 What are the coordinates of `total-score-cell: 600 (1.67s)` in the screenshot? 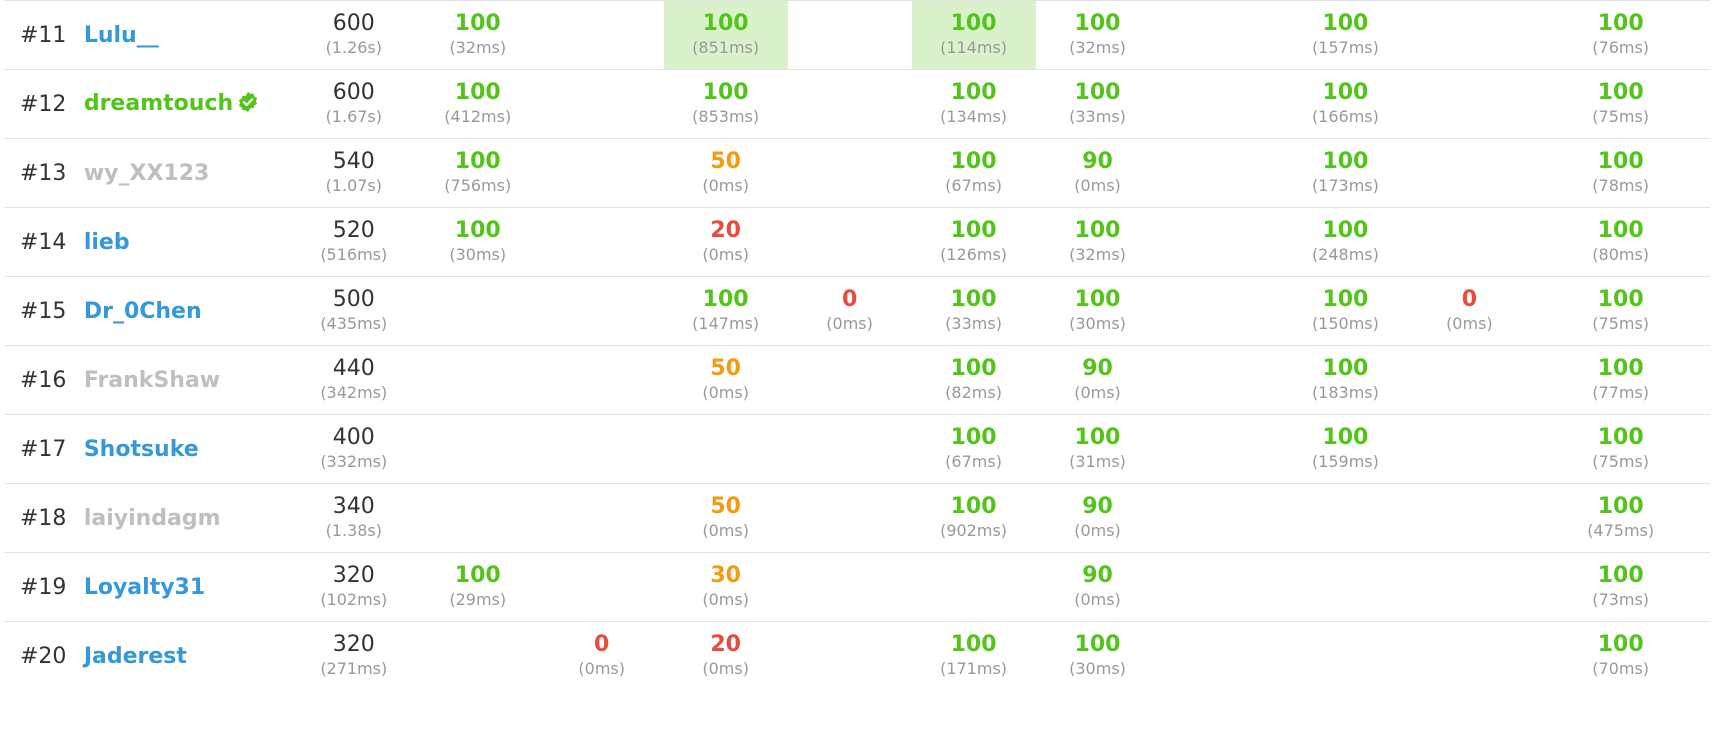 It's located at (353, 104).